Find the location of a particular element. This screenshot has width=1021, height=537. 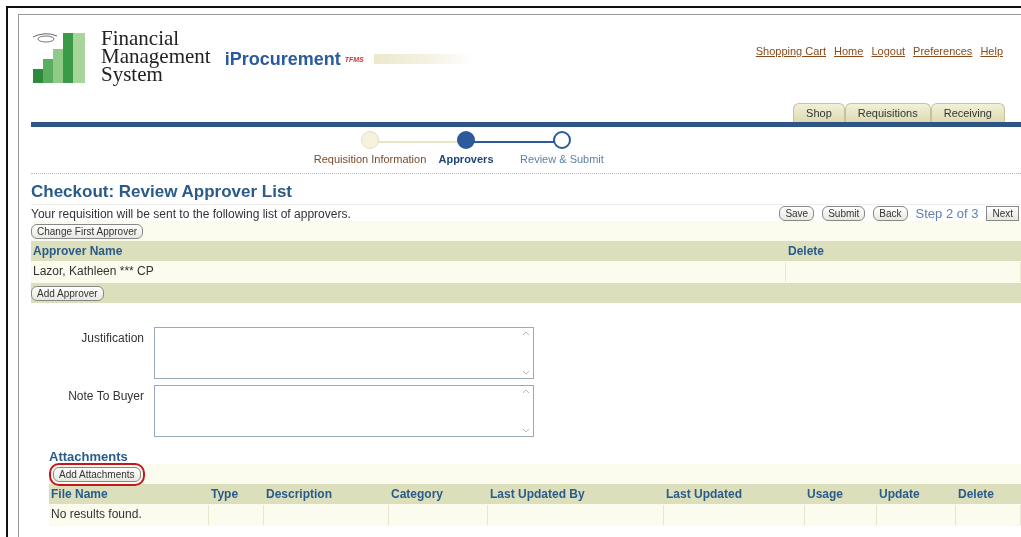

table-cell: Lazor, Kathleen *** CP is located at coordinates (408, 272).